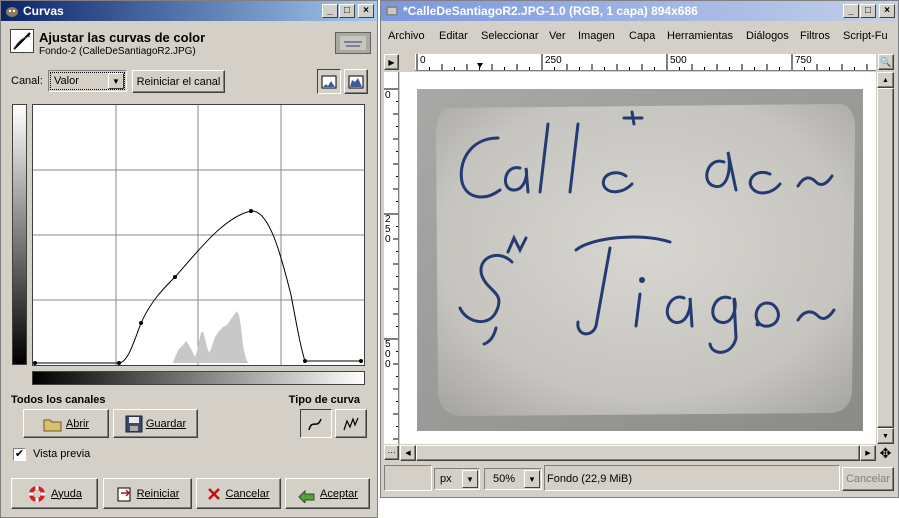  What do you see at coordinates (22, 41) in the screenshot?
I see `curves-tool-icon` at bounding box center [22, 41].